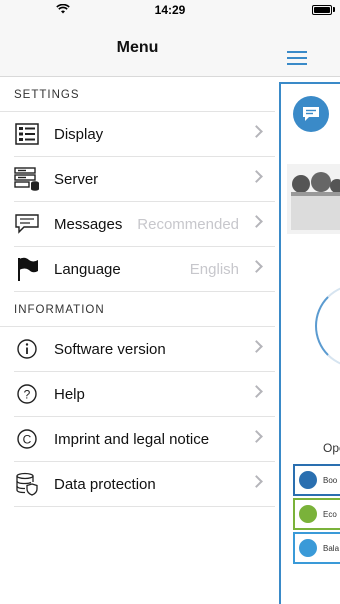  What do you see at coordinates (137, 94) in the screenshot?
I see `section-title-settings: SETTINGS` at bounding box center [137, 94].